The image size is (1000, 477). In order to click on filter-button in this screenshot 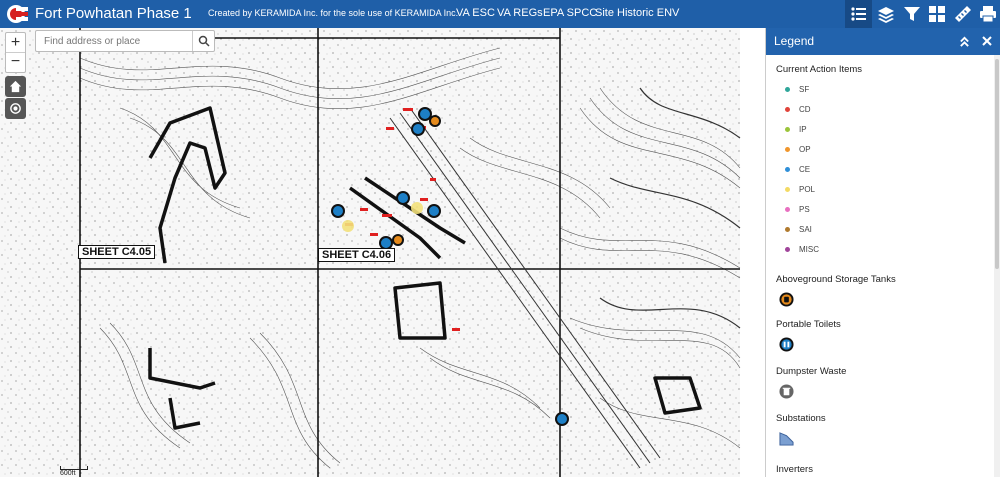, I will do `click(911, 14)`.